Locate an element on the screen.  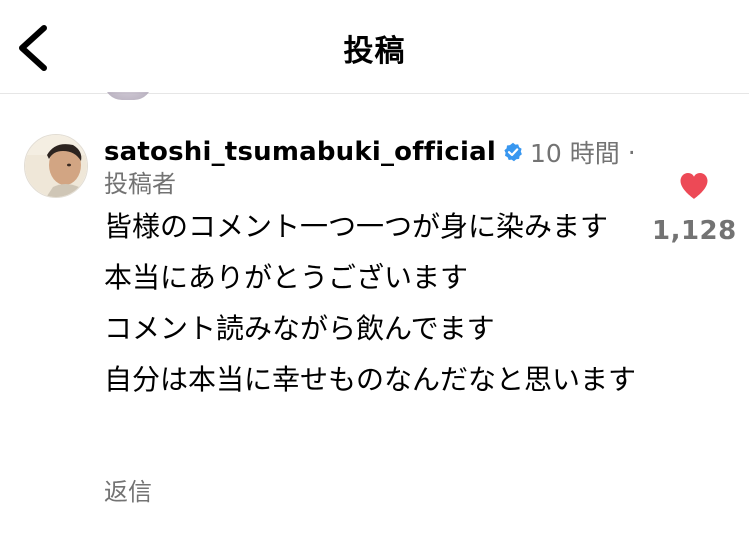
comment-meta: satoshi_tsumabuki_official 10 時間 · is located at coordinates (374, 152).